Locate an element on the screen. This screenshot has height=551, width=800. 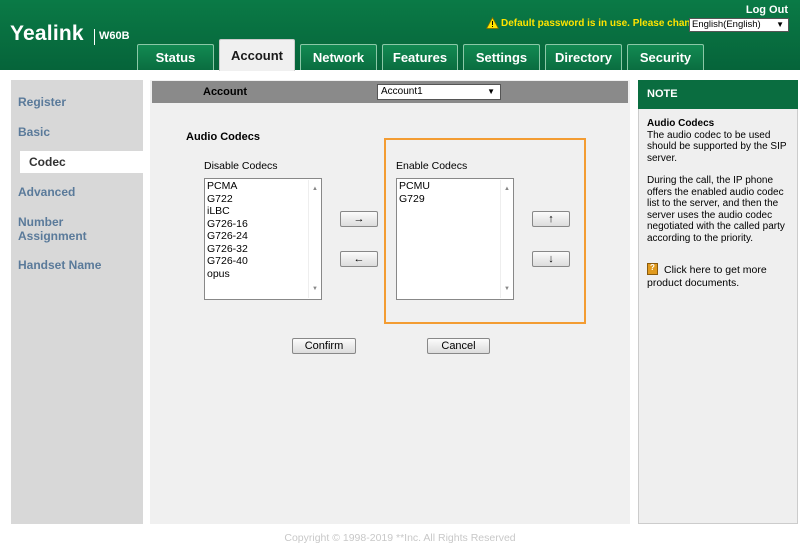
model-label: W60B is located at coordinates (114, 36).